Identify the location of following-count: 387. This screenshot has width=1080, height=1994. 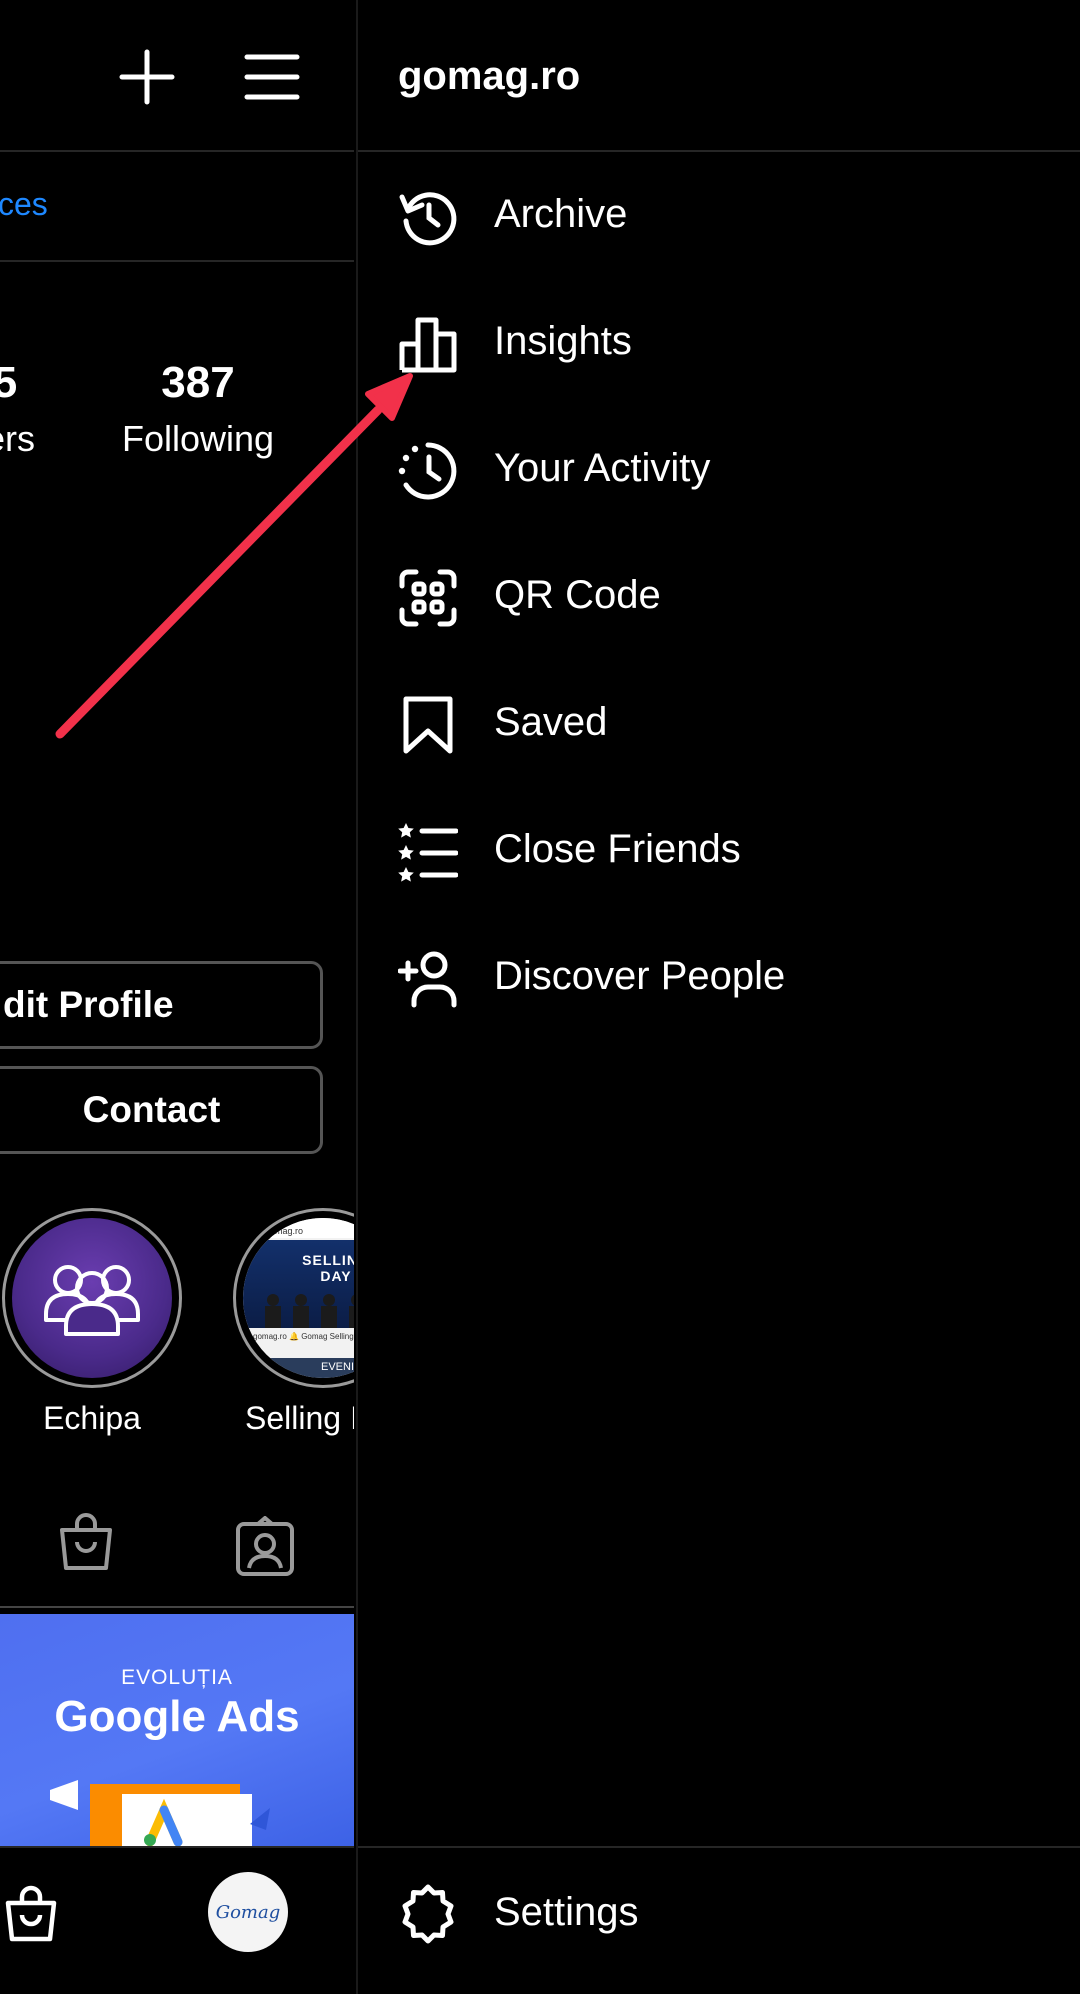
(198, 383).